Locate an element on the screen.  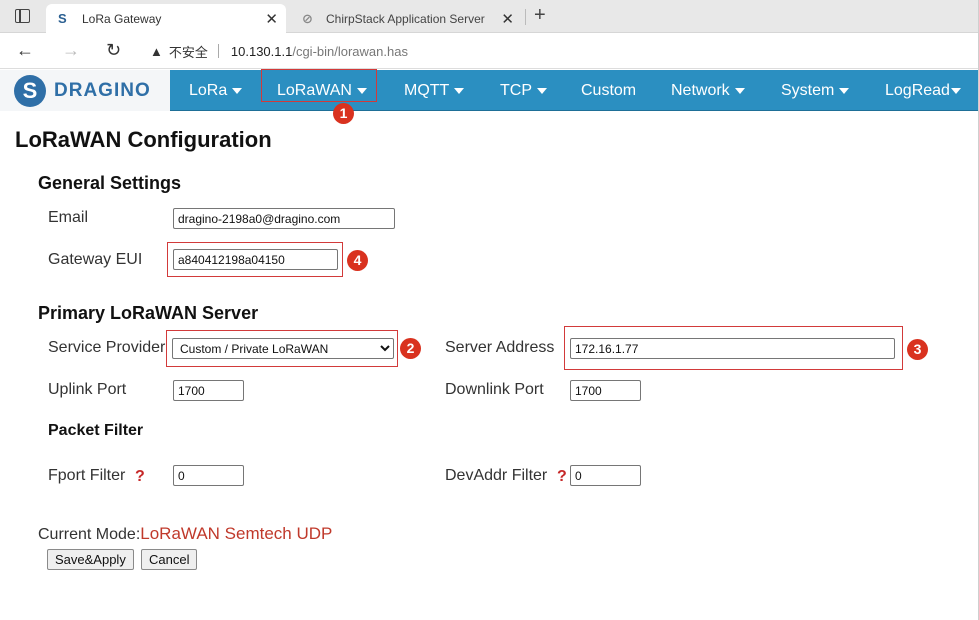
tab-chirpstack: ⊘ ChirpStack Application Server ✕ is located at coordinates (406, 18).